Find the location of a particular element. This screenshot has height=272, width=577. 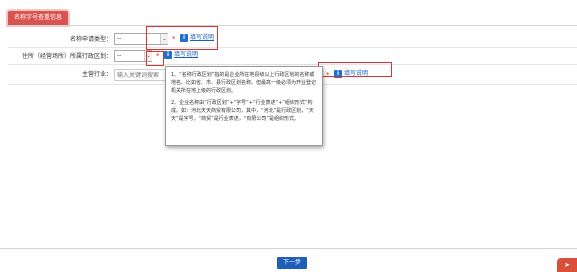

application-type-label: 名称申请类型： is located at coordinates (90, 39).